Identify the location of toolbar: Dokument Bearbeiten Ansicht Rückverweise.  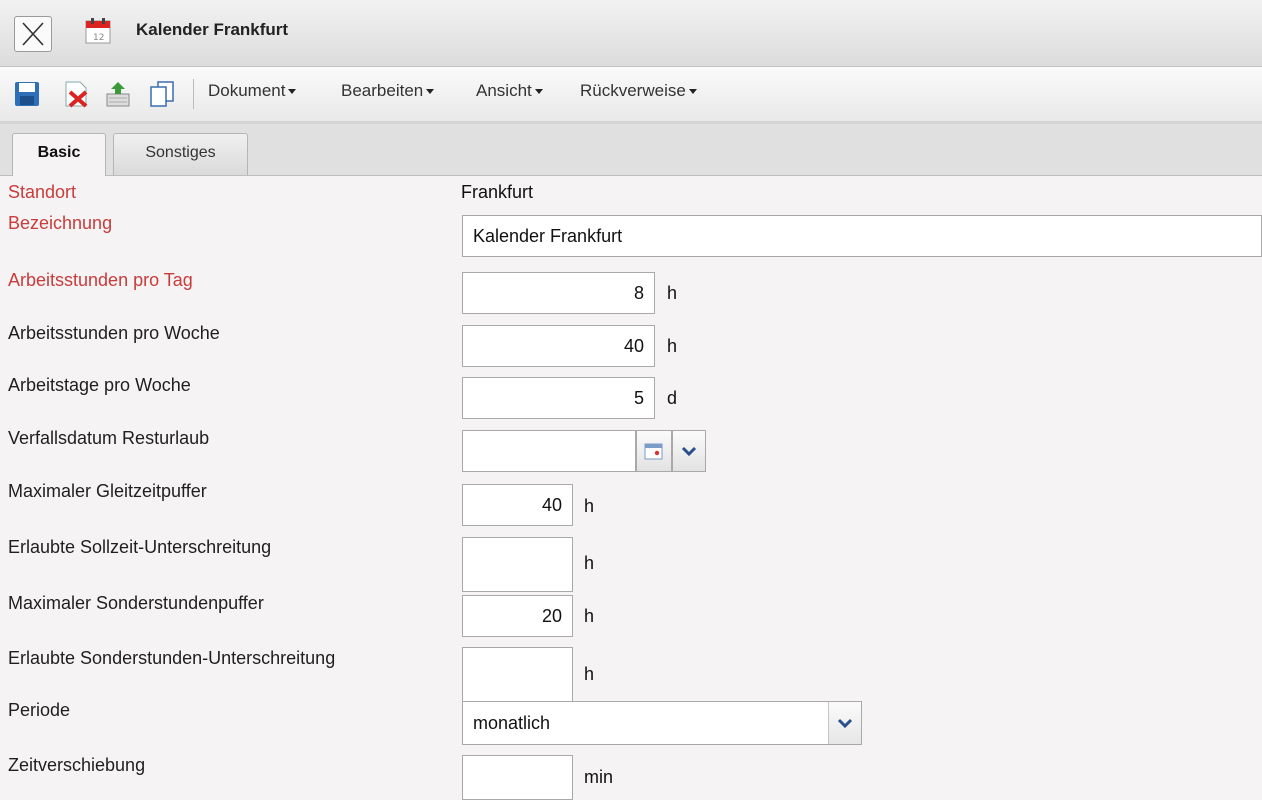
(631, 95).